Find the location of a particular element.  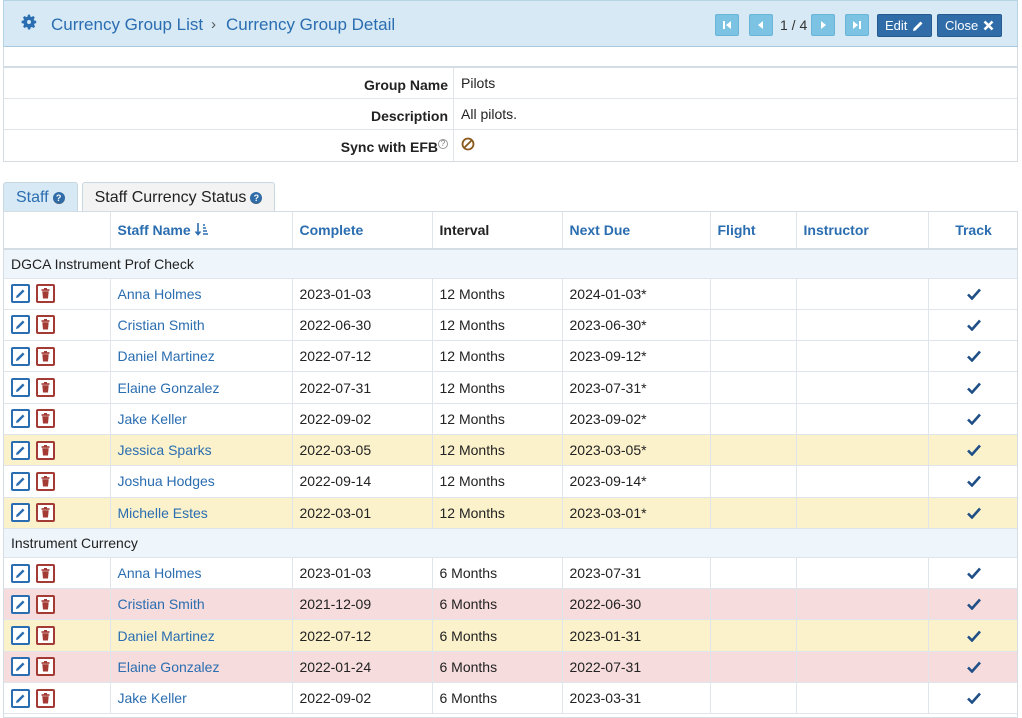

detail-row-description: Description All pilots. is located at coordinates (510, 114).